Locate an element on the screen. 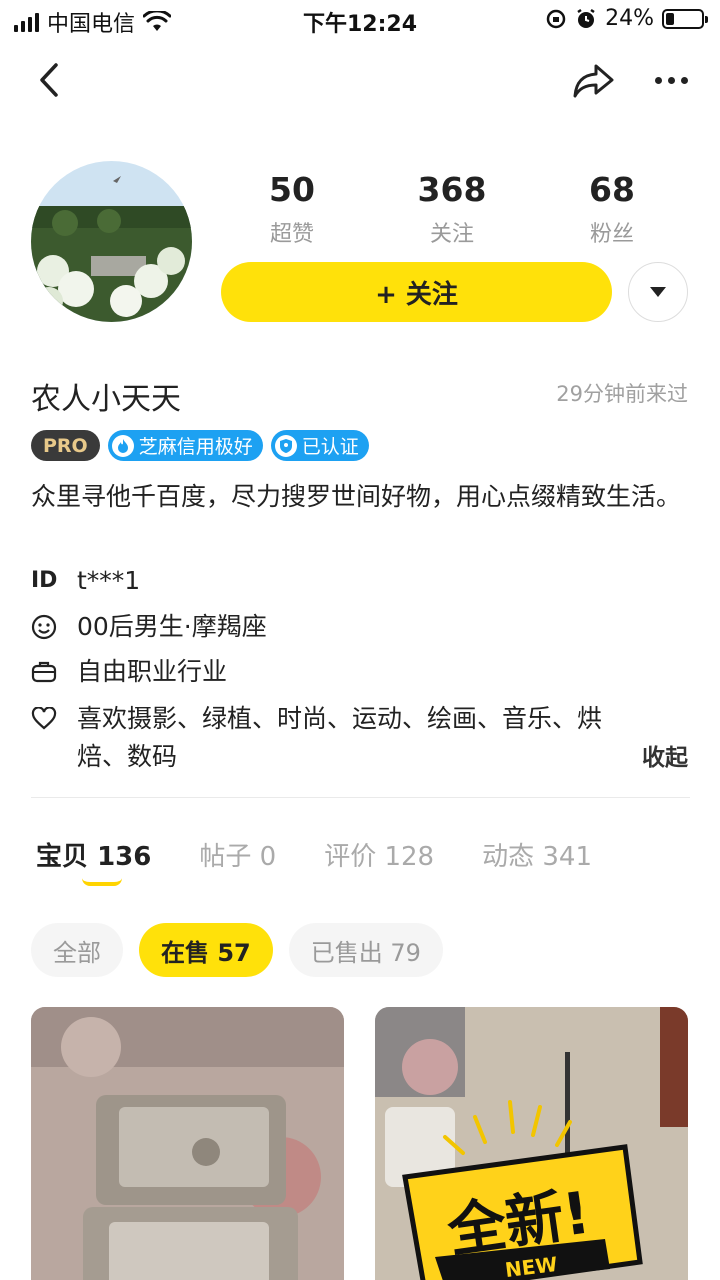 The width and height of the screenshot is (720, 1280). hobbies-text: 喜欢摄影、绿植、时尚、运动、绘画、音乐、烘焙、数码 is located at coordinates (340, 737).